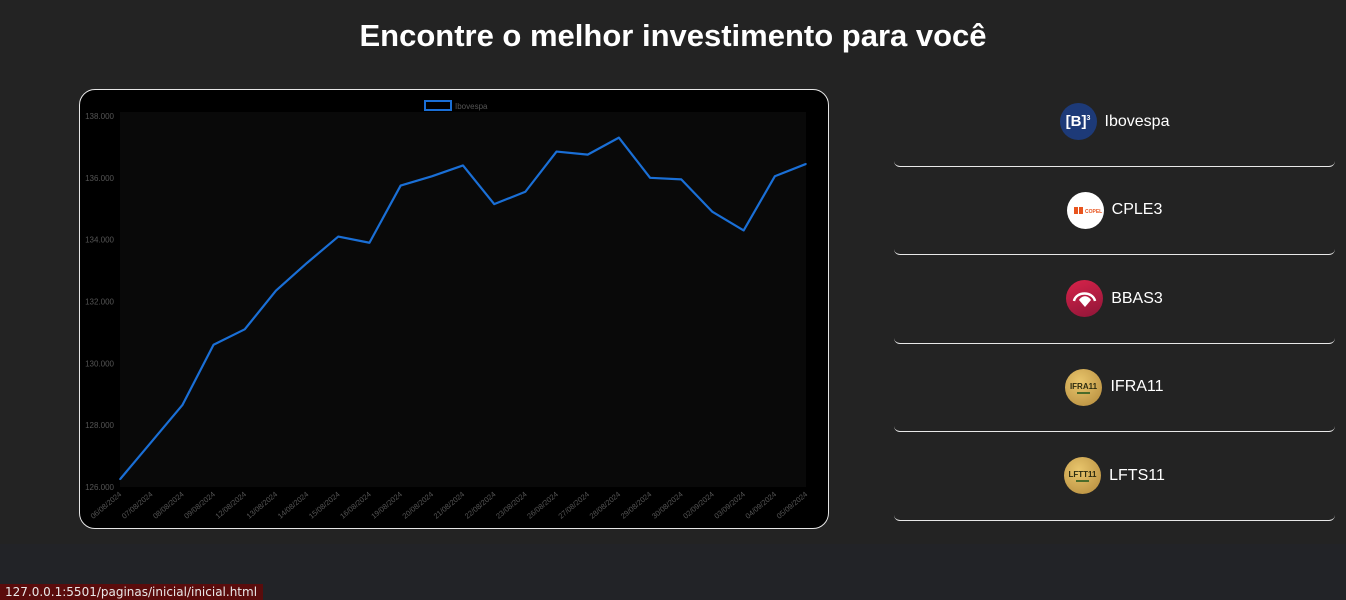 The height and width of the screenshot is (600, 1346). What do you see at coordinates (449, 505) in the screenshot?
I see `x-tick-label: 21/08/2024` at bounding box center [449, 505].